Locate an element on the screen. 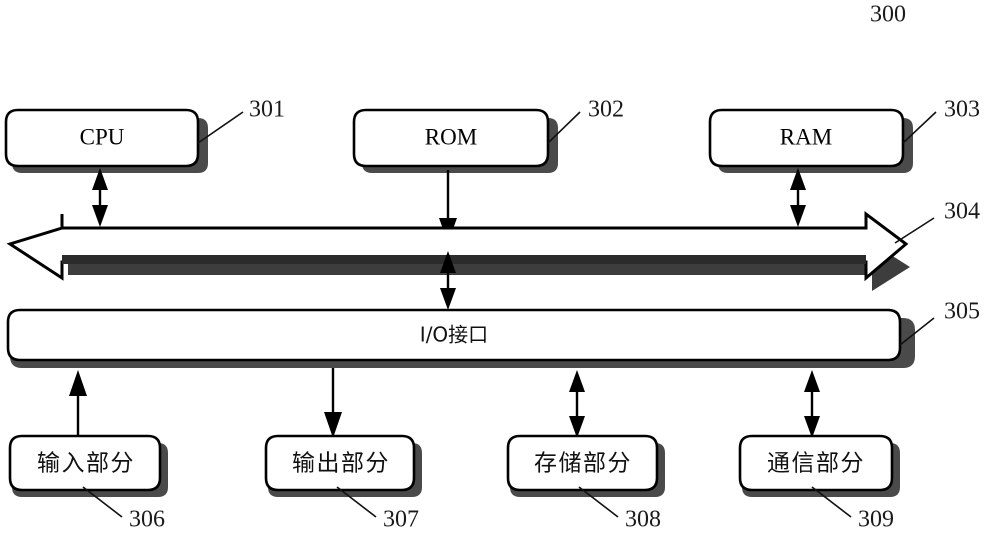 The image size is (1000, 538). bus-ref-304: 304 is located at coordinates (962, 212).